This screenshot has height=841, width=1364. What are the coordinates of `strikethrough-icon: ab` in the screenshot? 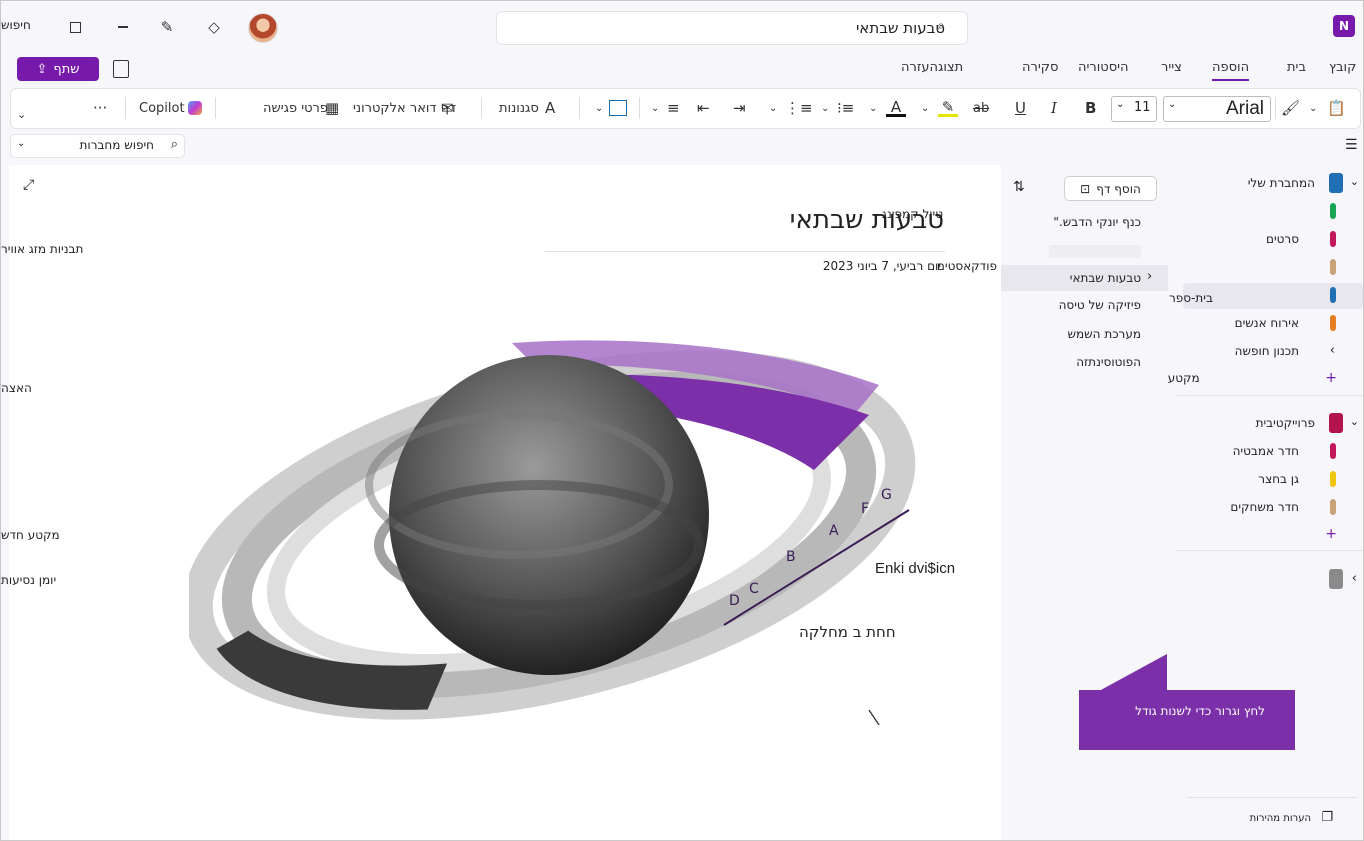 It's located at (981, 108).